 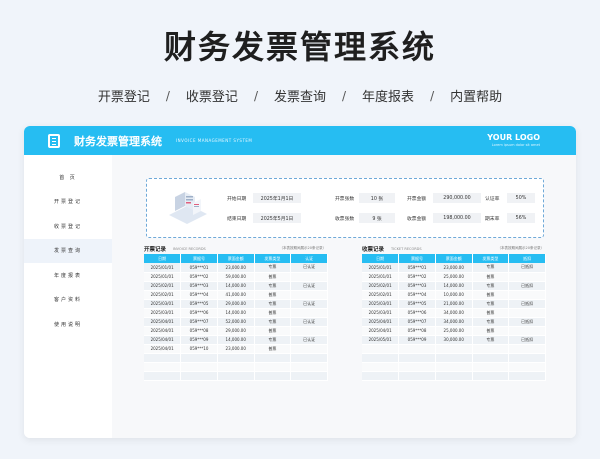 I want to click on sidebar-item-report: 年度报表, so click(x=68, y=275).